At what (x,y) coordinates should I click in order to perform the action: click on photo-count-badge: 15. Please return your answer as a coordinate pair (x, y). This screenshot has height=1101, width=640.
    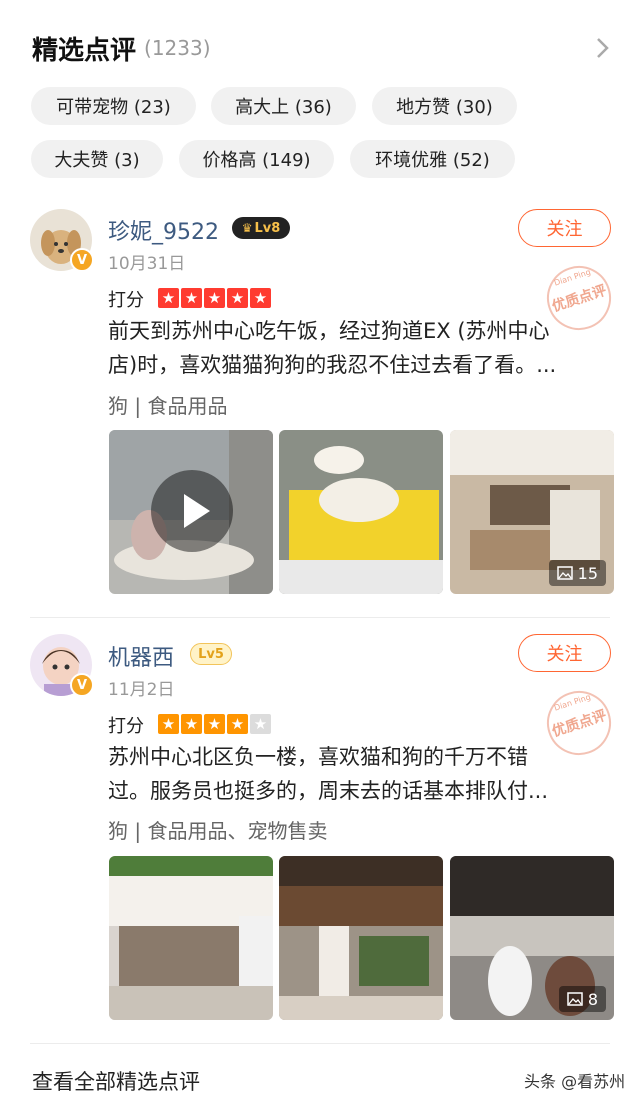
    Looking at the image, I should click on (577, 573).